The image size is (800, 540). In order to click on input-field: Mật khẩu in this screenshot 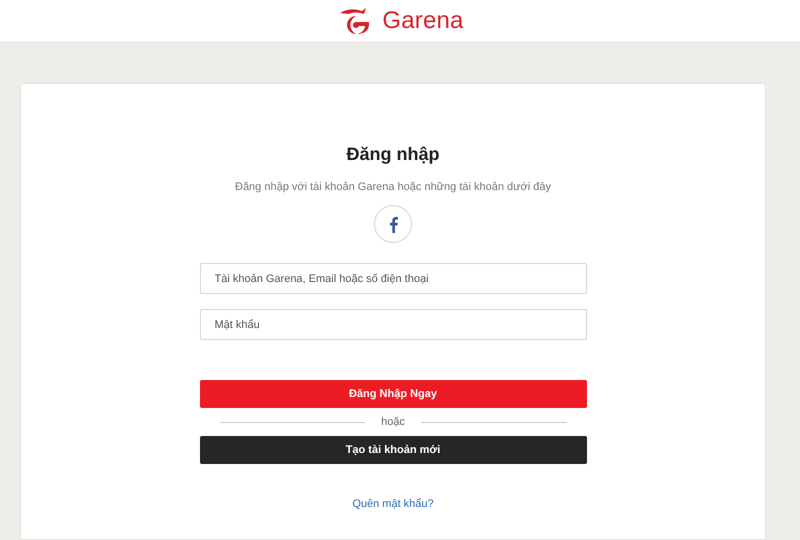, I will do `click(393, 324)`.